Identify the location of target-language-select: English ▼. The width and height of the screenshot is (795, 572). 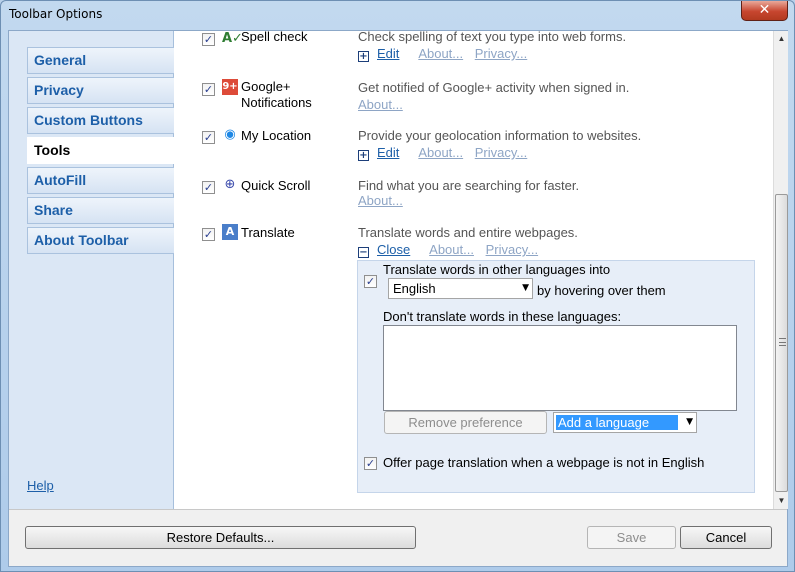
(460, 288).